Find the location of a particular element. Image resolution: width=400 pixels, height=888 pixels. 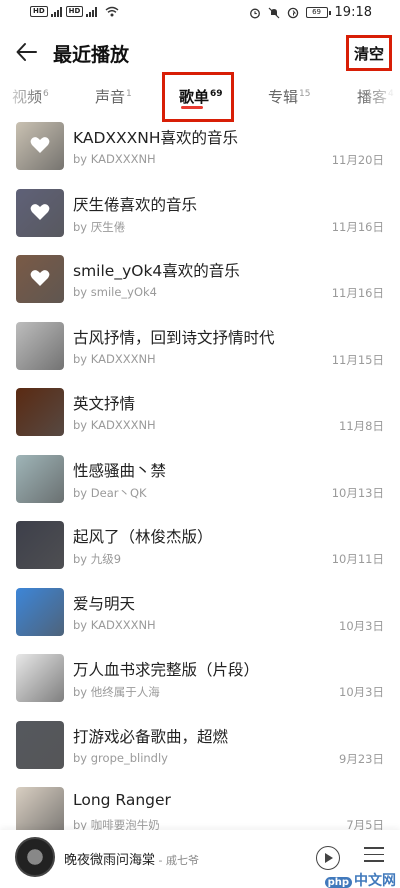

playlist-title: 英文抒情 is located at coordinates (104, 404).